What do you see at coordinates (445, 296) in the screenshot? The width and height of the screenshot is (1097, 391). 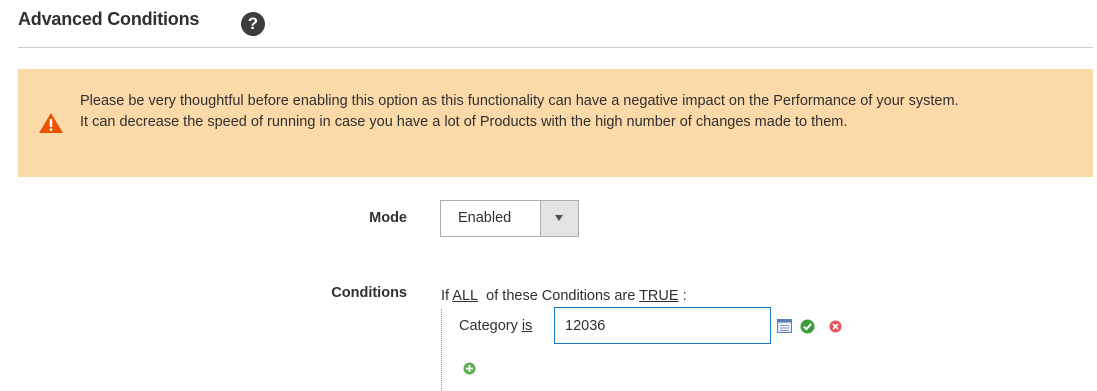 I see `conditions-prefix: If` at bounding box center [445, 296].